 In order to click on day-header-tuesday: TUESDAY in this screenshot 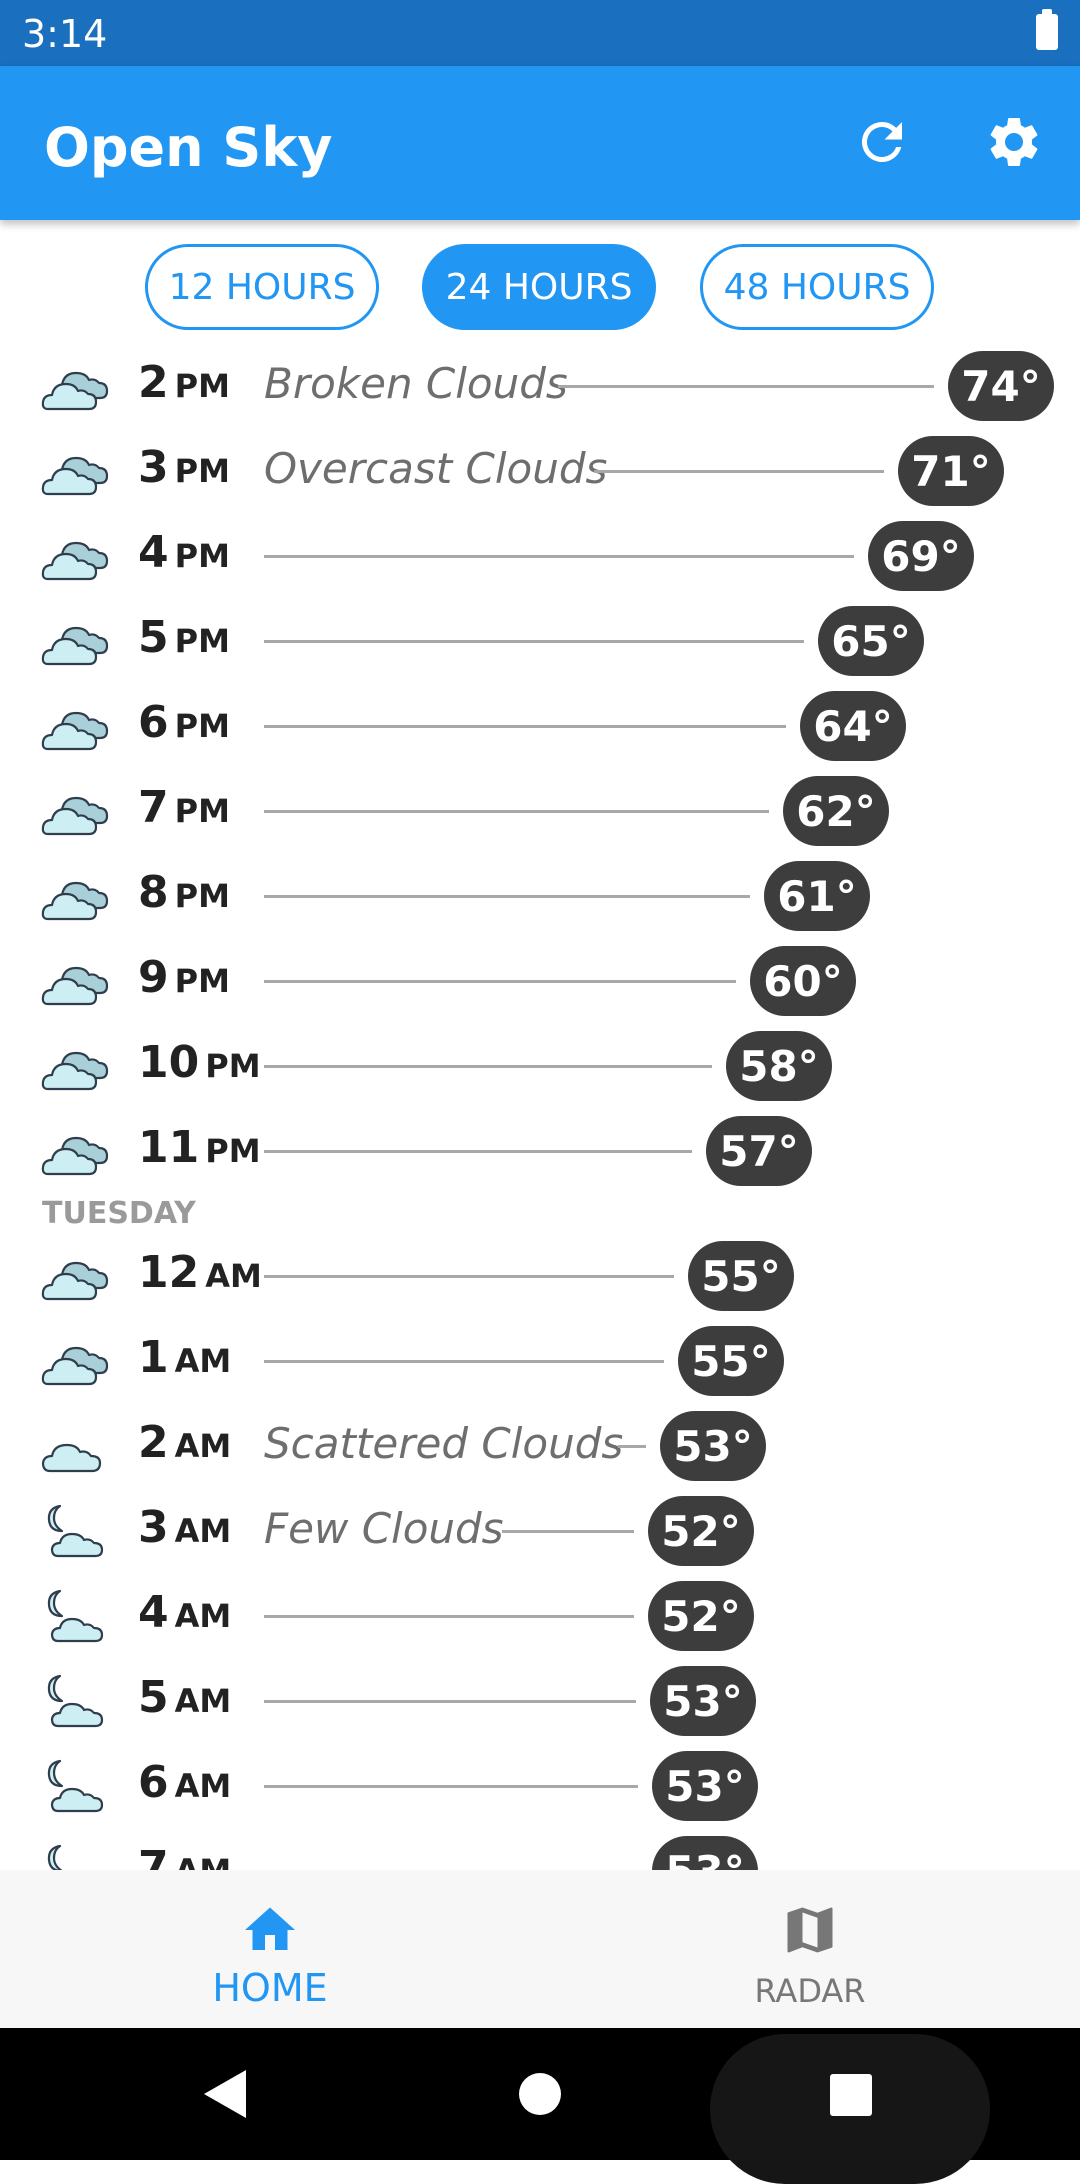, I will do `click(119, 1213)`.